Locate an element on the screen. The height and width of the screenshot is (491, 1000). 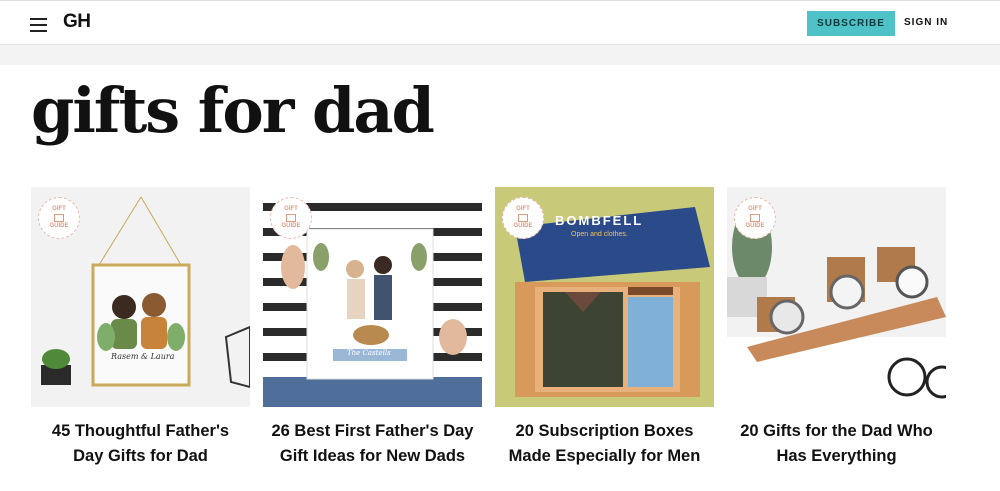
subscribe-button: SUBSCRIBE is located at coordinates (851, 23).